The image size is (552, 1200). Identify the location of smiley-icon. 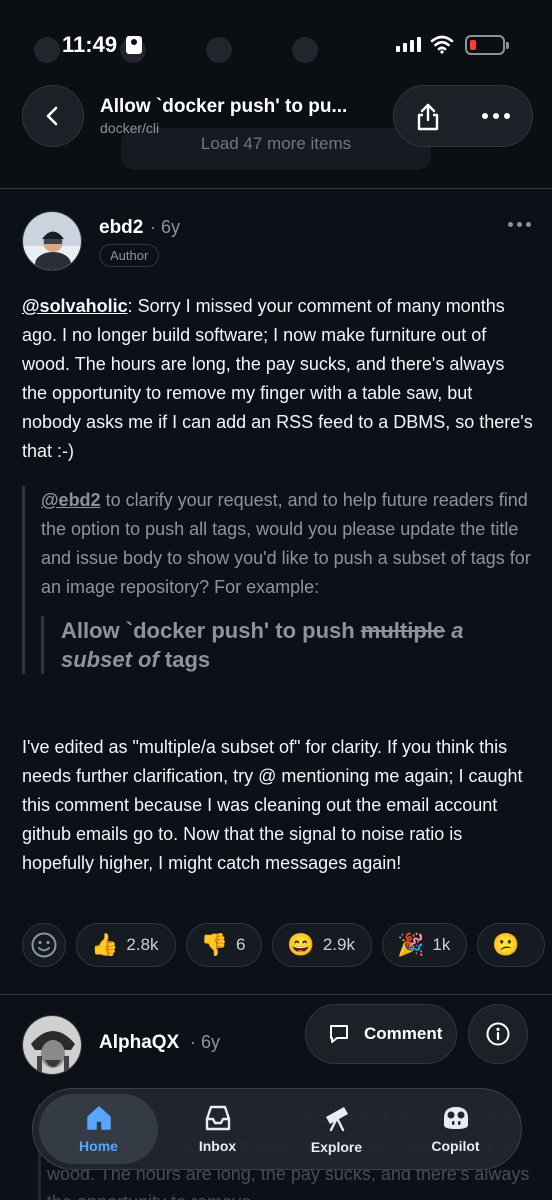
(44, 945).